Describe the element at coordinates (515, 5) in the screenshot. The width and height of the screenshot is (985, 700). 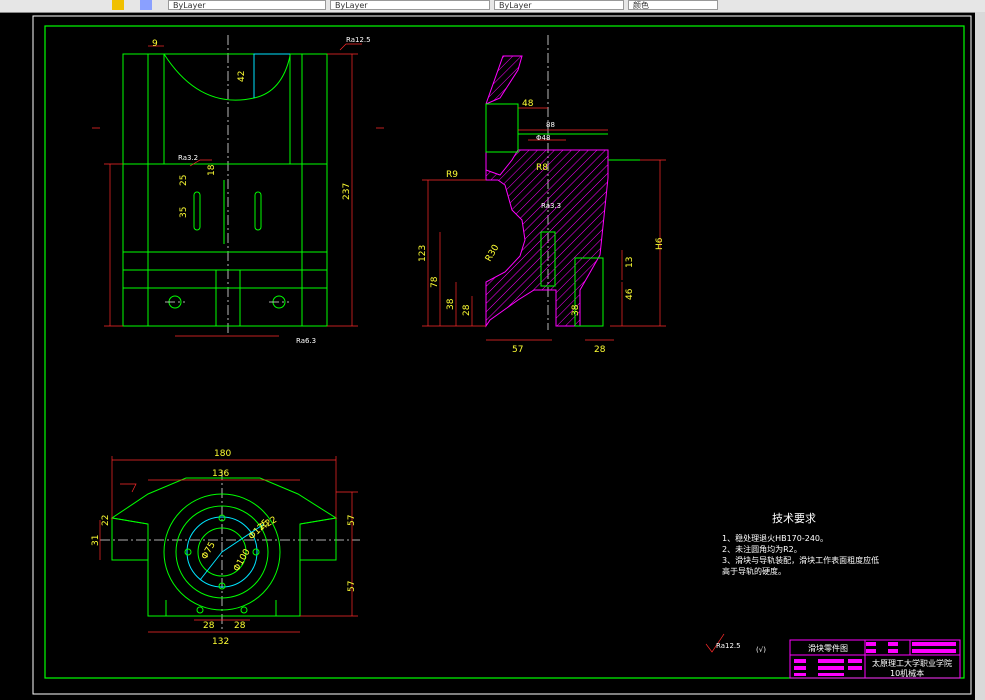
I see `lineweight-value: ByLayer` at that location.